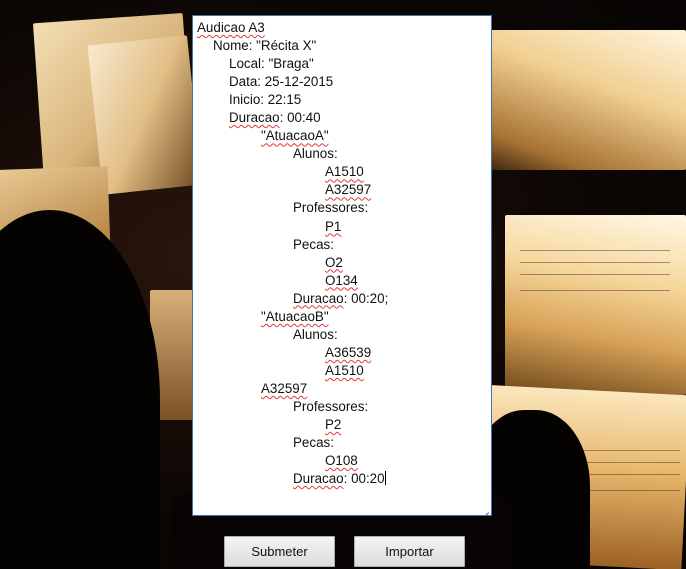 Image resolution: width=686 pixels, height=569 pixels. Describe the element at coordinates (334, 262) in the screenshot. I see `spellcheck-word: O2` at that location.